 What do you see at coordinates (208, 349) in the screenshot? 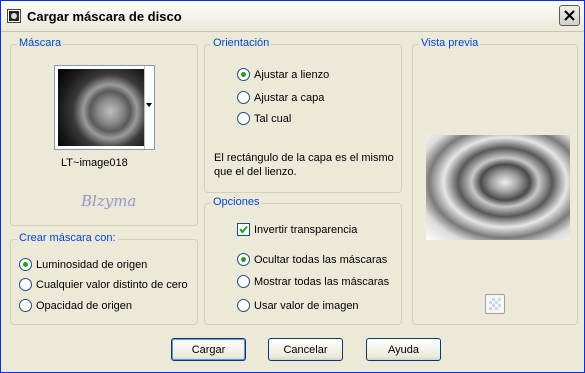
I see `load-button: Cargar` at bounding box center [208, 349].